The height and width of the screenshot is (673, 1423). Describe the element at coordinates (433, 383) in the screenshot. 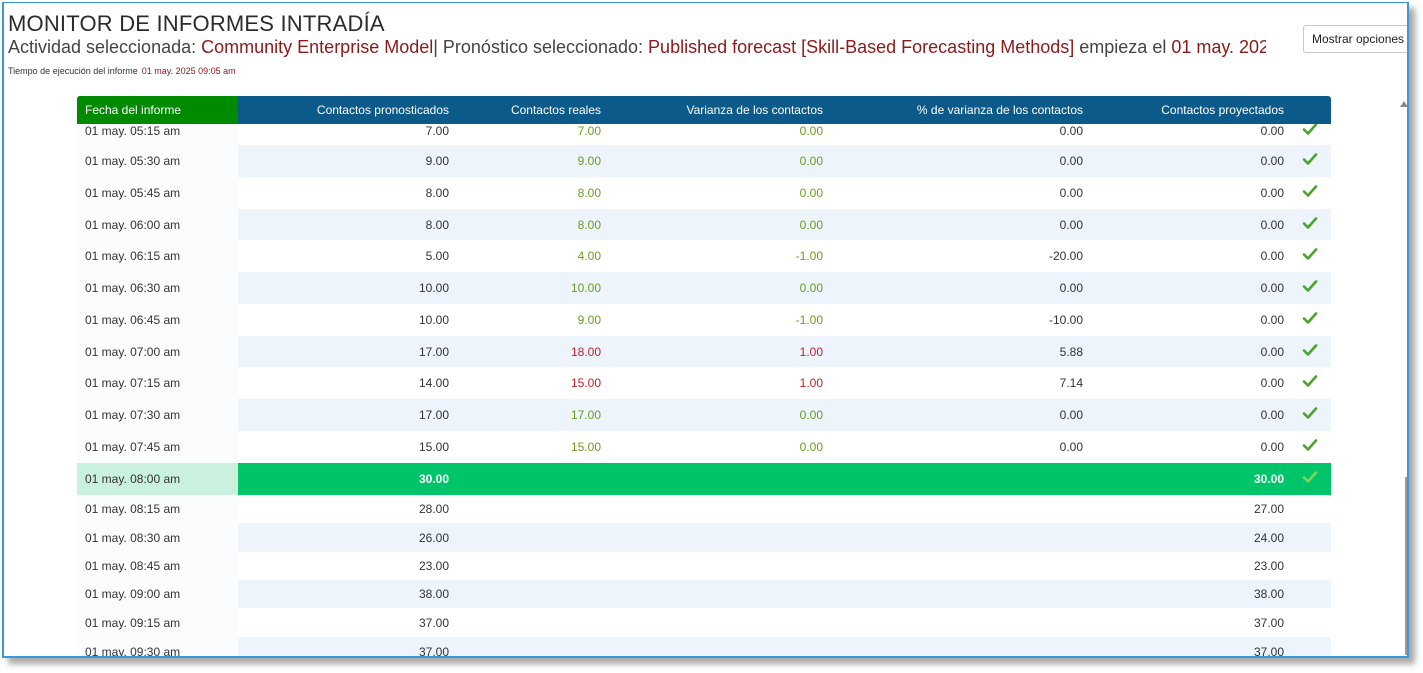

I see `cell-forecast: 14.00` at that location.